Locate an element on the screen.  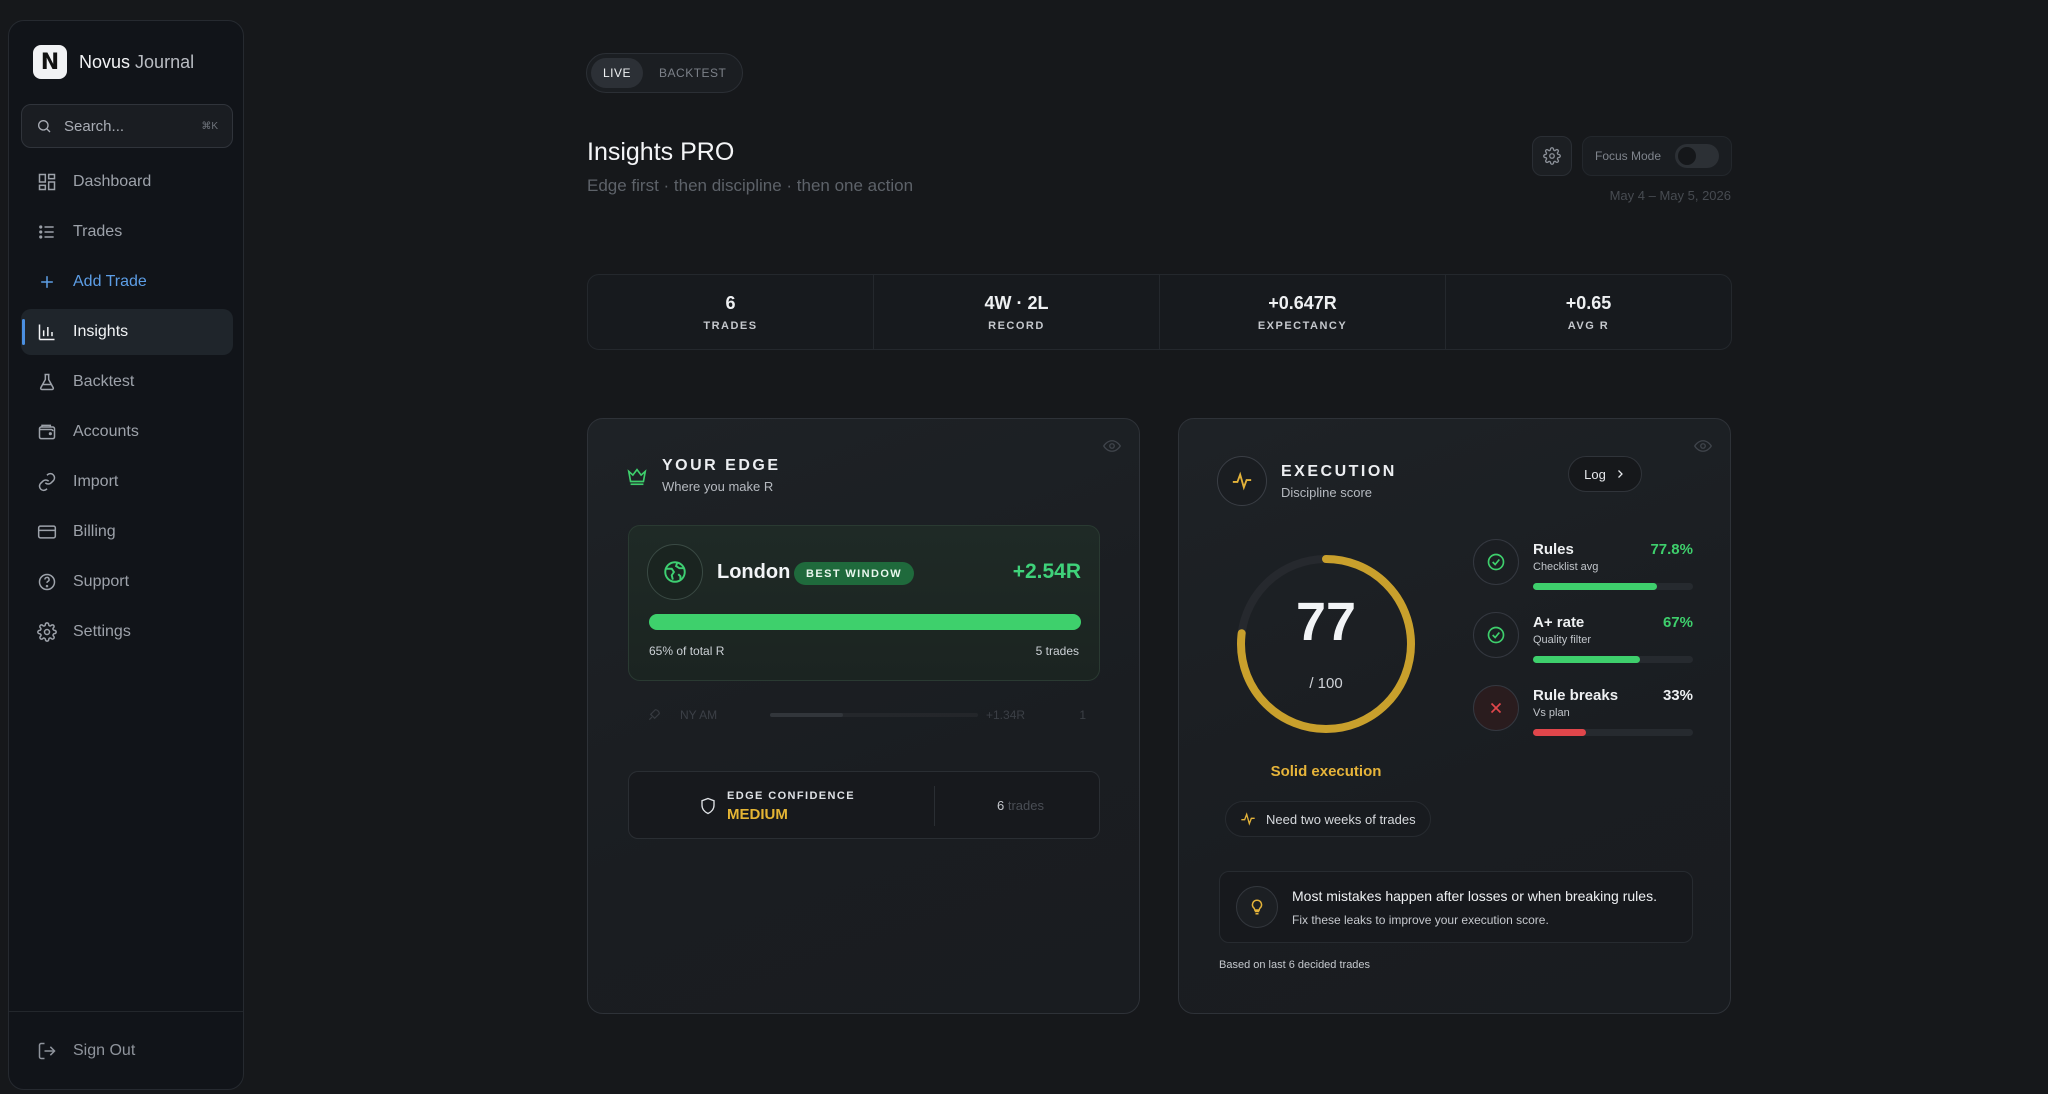
focus-mode-toggle: Focus Mode is located at coordinates (1657, 156).